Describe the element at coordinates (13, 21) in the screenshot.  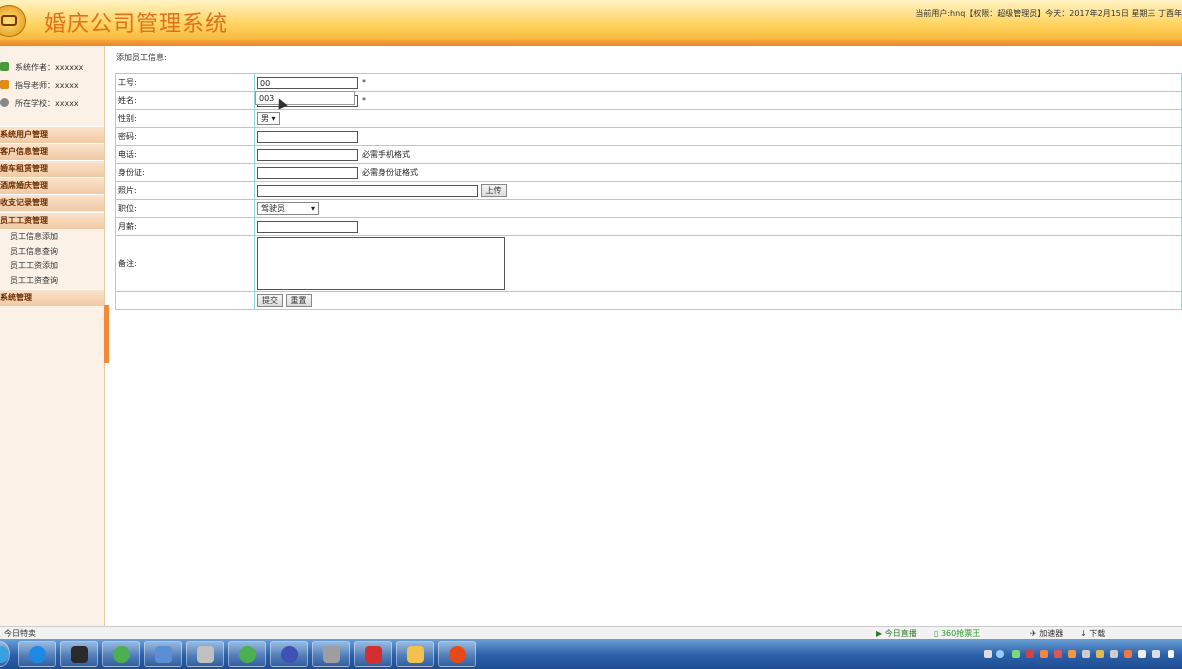
I see `app-logo-icon` at that location.